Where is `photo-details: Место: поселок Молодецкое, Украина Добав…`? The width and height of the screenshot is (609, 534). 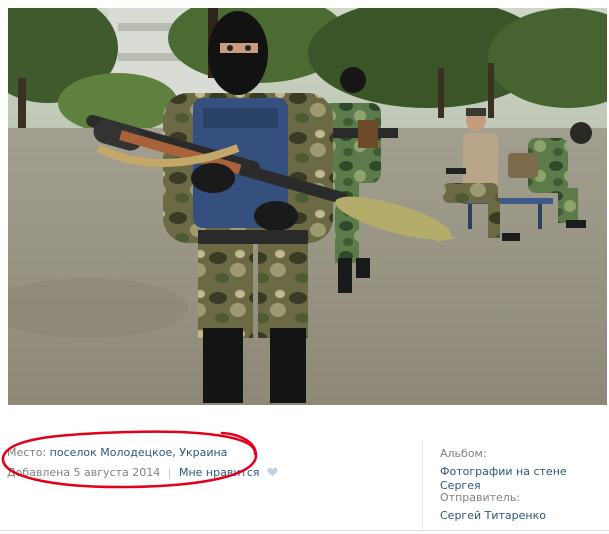 photo-details: Место: поселок Молодецкое, Украина Добав… is located at coordinates (207, 466).